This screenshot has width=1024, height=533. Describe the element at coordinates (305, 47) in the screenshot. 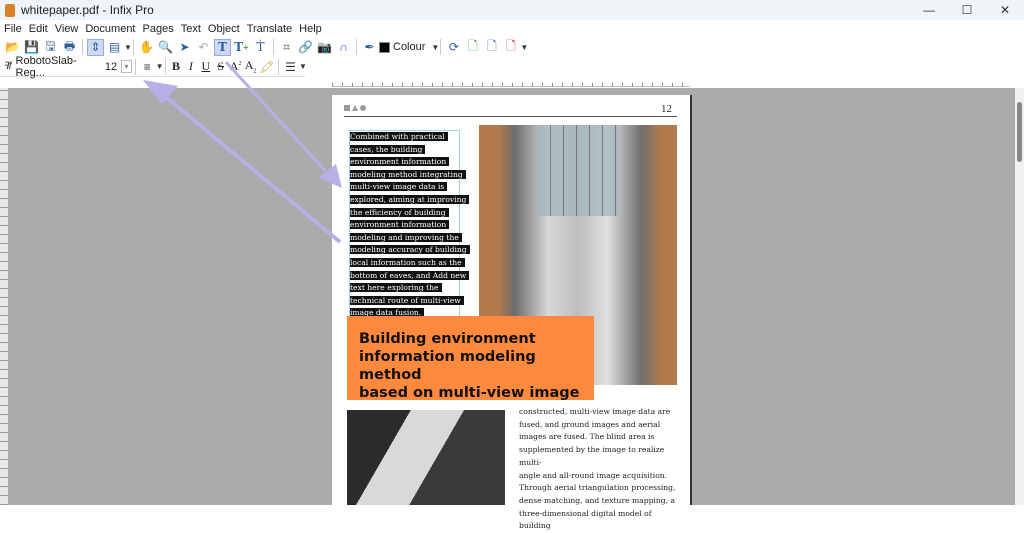

I see `link-icon: 🔗` at that location.